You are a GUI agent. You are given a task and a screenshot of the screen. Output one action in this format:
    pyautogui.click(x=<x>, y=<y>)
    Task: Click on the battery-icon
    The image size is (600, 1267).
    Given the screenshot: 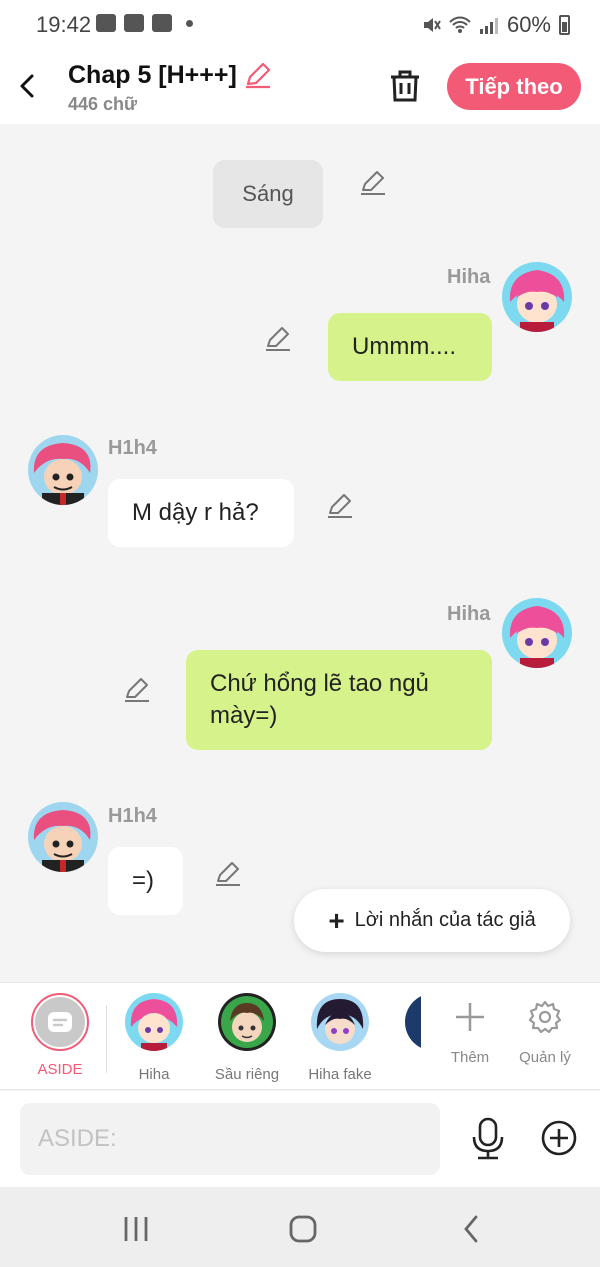 What is the action you would take?
    pyautogui.click(x=564, y=25)
    